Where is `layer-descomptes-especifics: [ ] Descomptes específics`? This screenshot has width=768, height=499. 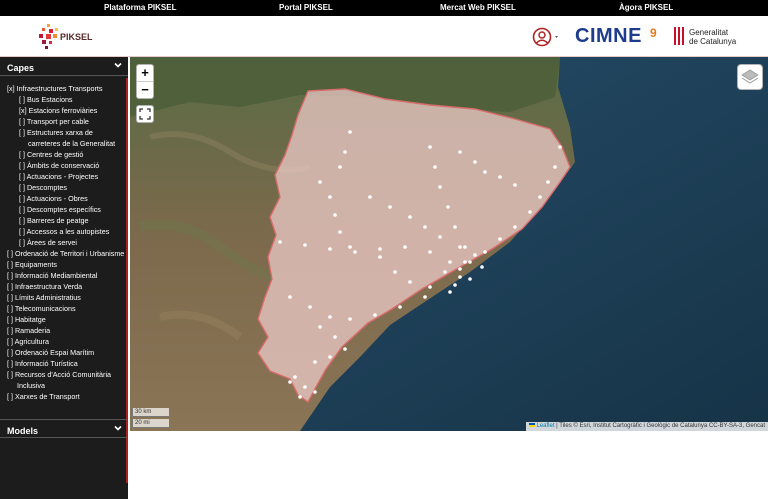 layer-descomptes-especifics: [ ] Descomptes específics is located at coordinates (60, 209).